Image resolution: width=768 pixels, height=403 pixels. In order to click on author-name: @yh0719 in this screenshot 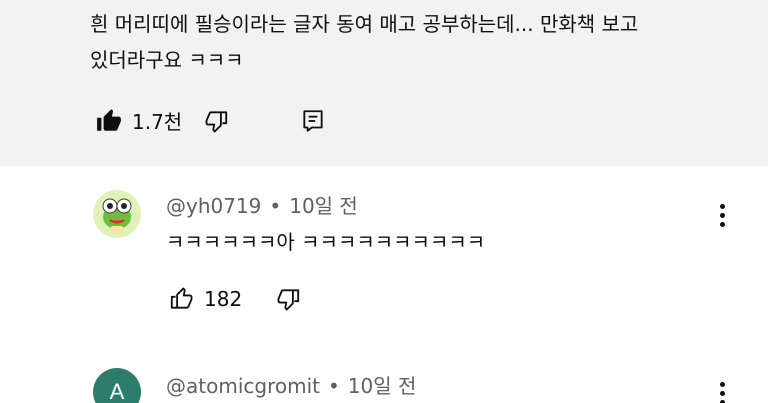, I will do `click(213, 206)`.